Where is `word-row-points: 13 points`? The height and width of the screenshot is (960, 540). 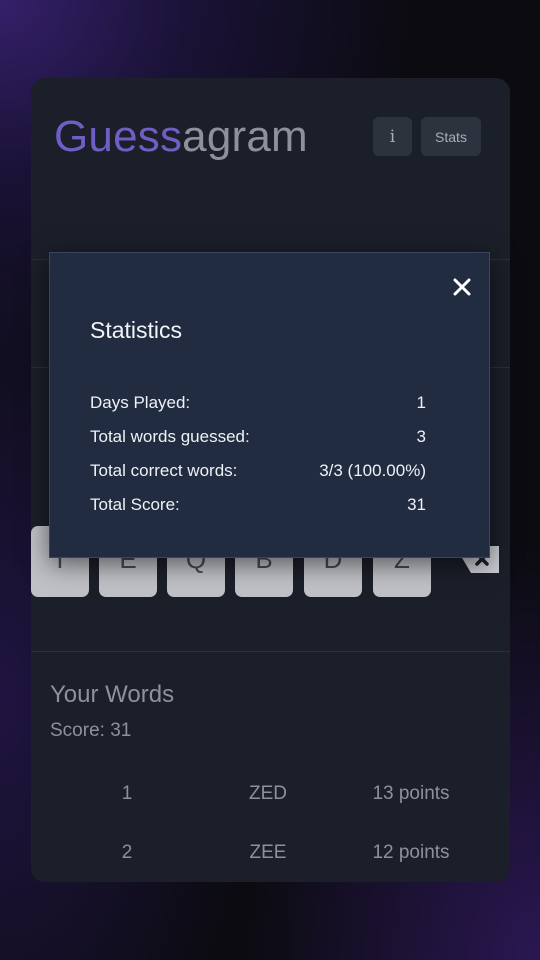 word-row-points: 13 points is located at coordinates (411, 793).